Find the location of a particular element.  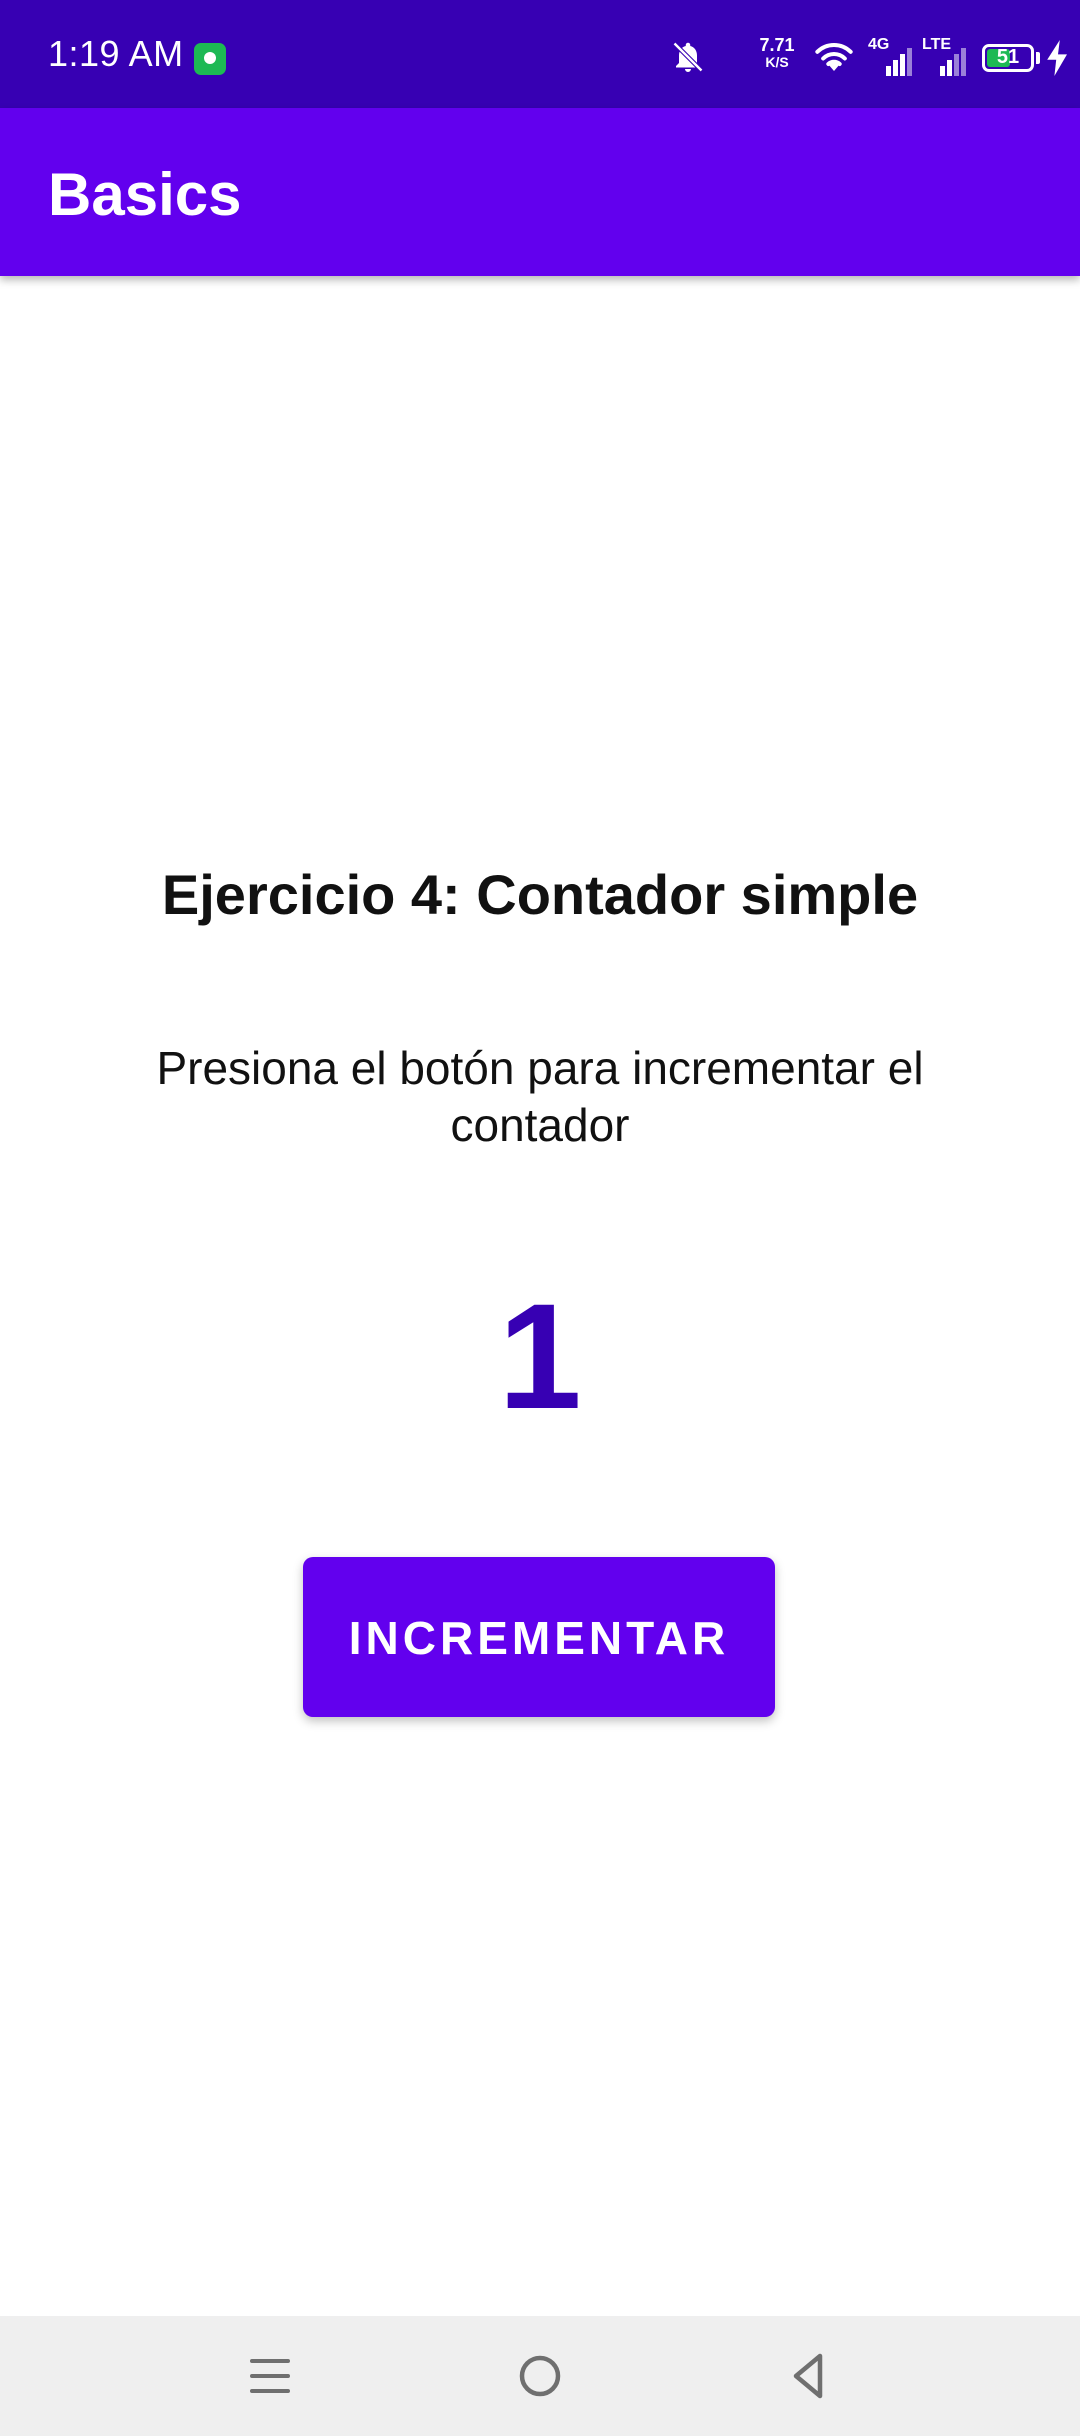

status-icons: 7.71 K/S 4G LTE 51 is located at coordinates (870, 54).